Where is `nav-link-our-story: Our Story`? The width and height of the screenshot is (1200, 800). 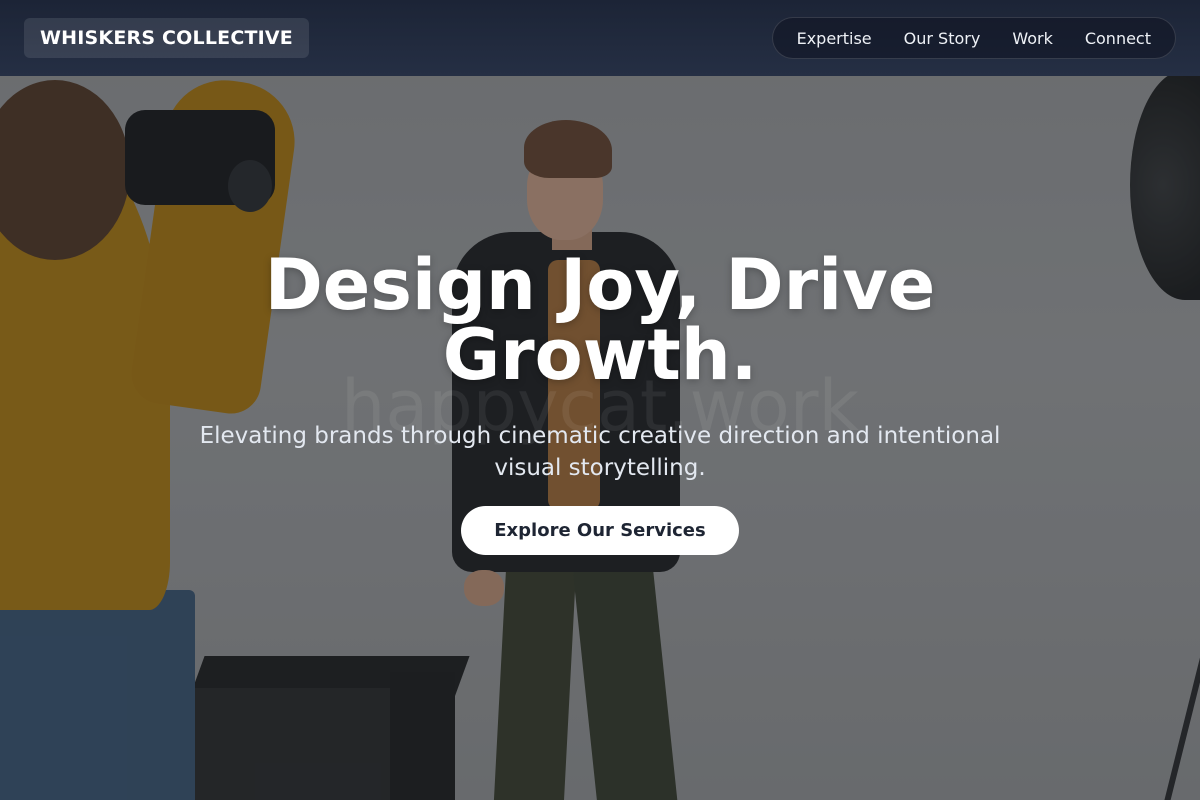 nav-link-our-story: Our Story is located at coordinates (942, 38).